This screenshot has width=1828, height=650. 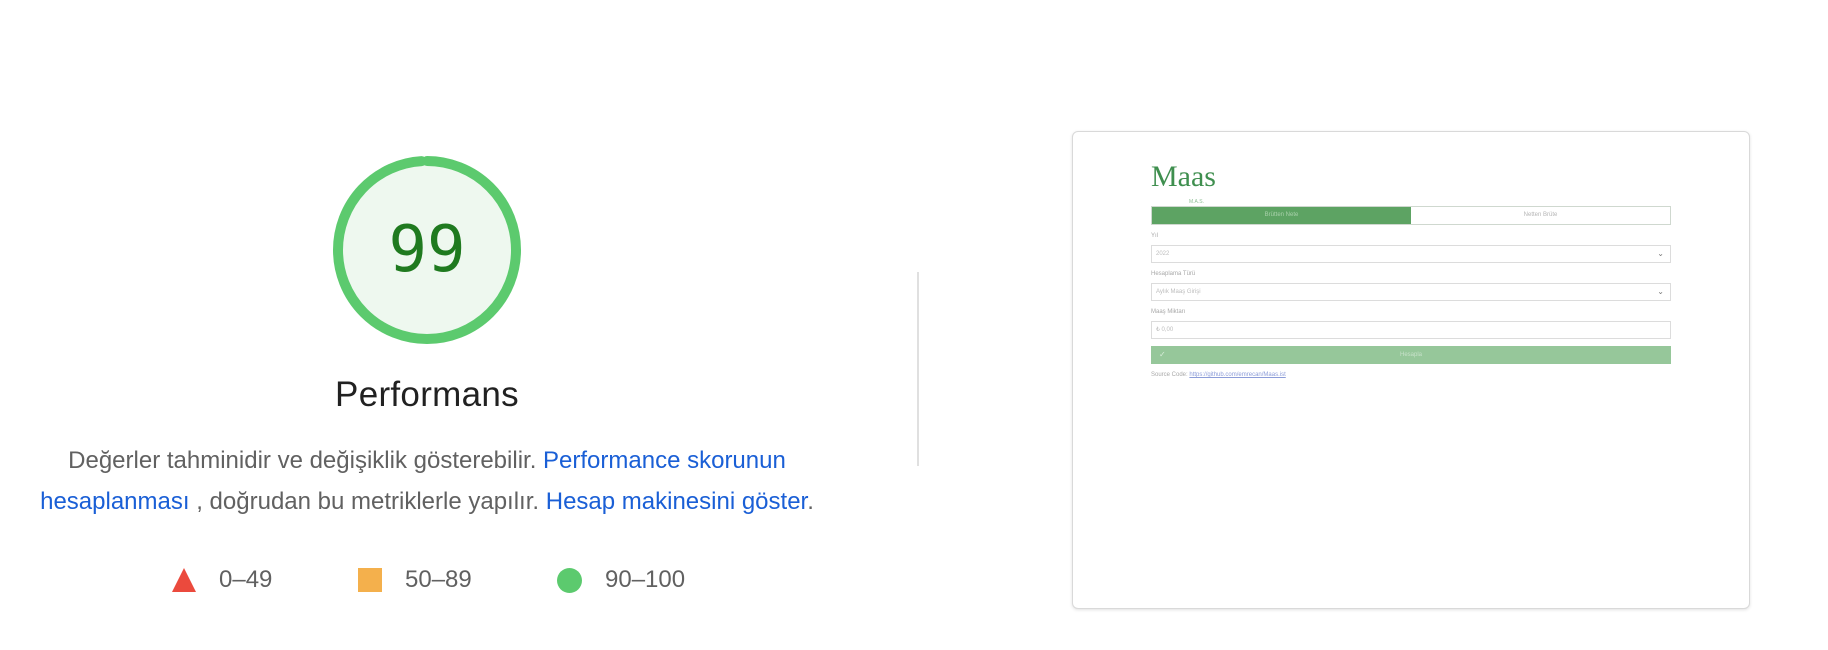 What do you see at coordinates (1173, 274) in the screenshot?
I see `calc-type-label: Hesaplama Türü` at bounding box center [1173, 274].